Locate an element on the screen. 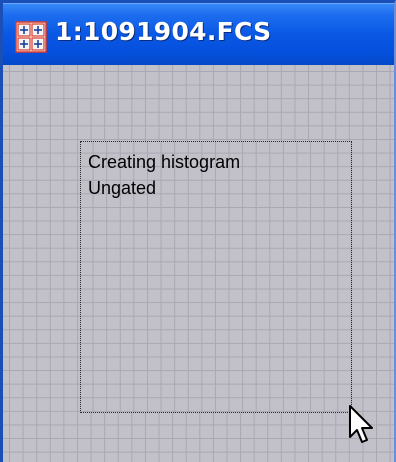 The height and width of the screenshot is (462, 396). fcs-document-icon is located at coordinates (31, 37).